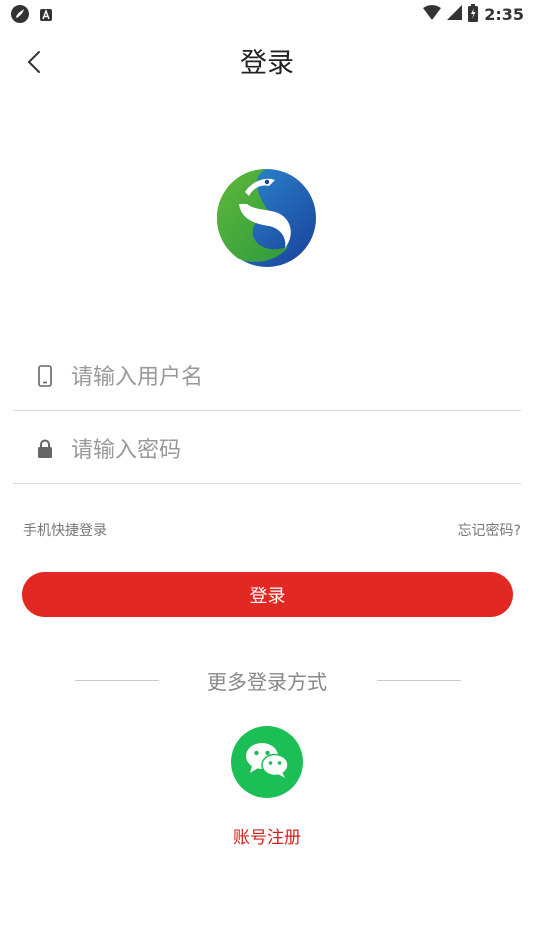  Describe the element at coordinates (473, 15) in the screenshot. I see `battery-icon` at that location.